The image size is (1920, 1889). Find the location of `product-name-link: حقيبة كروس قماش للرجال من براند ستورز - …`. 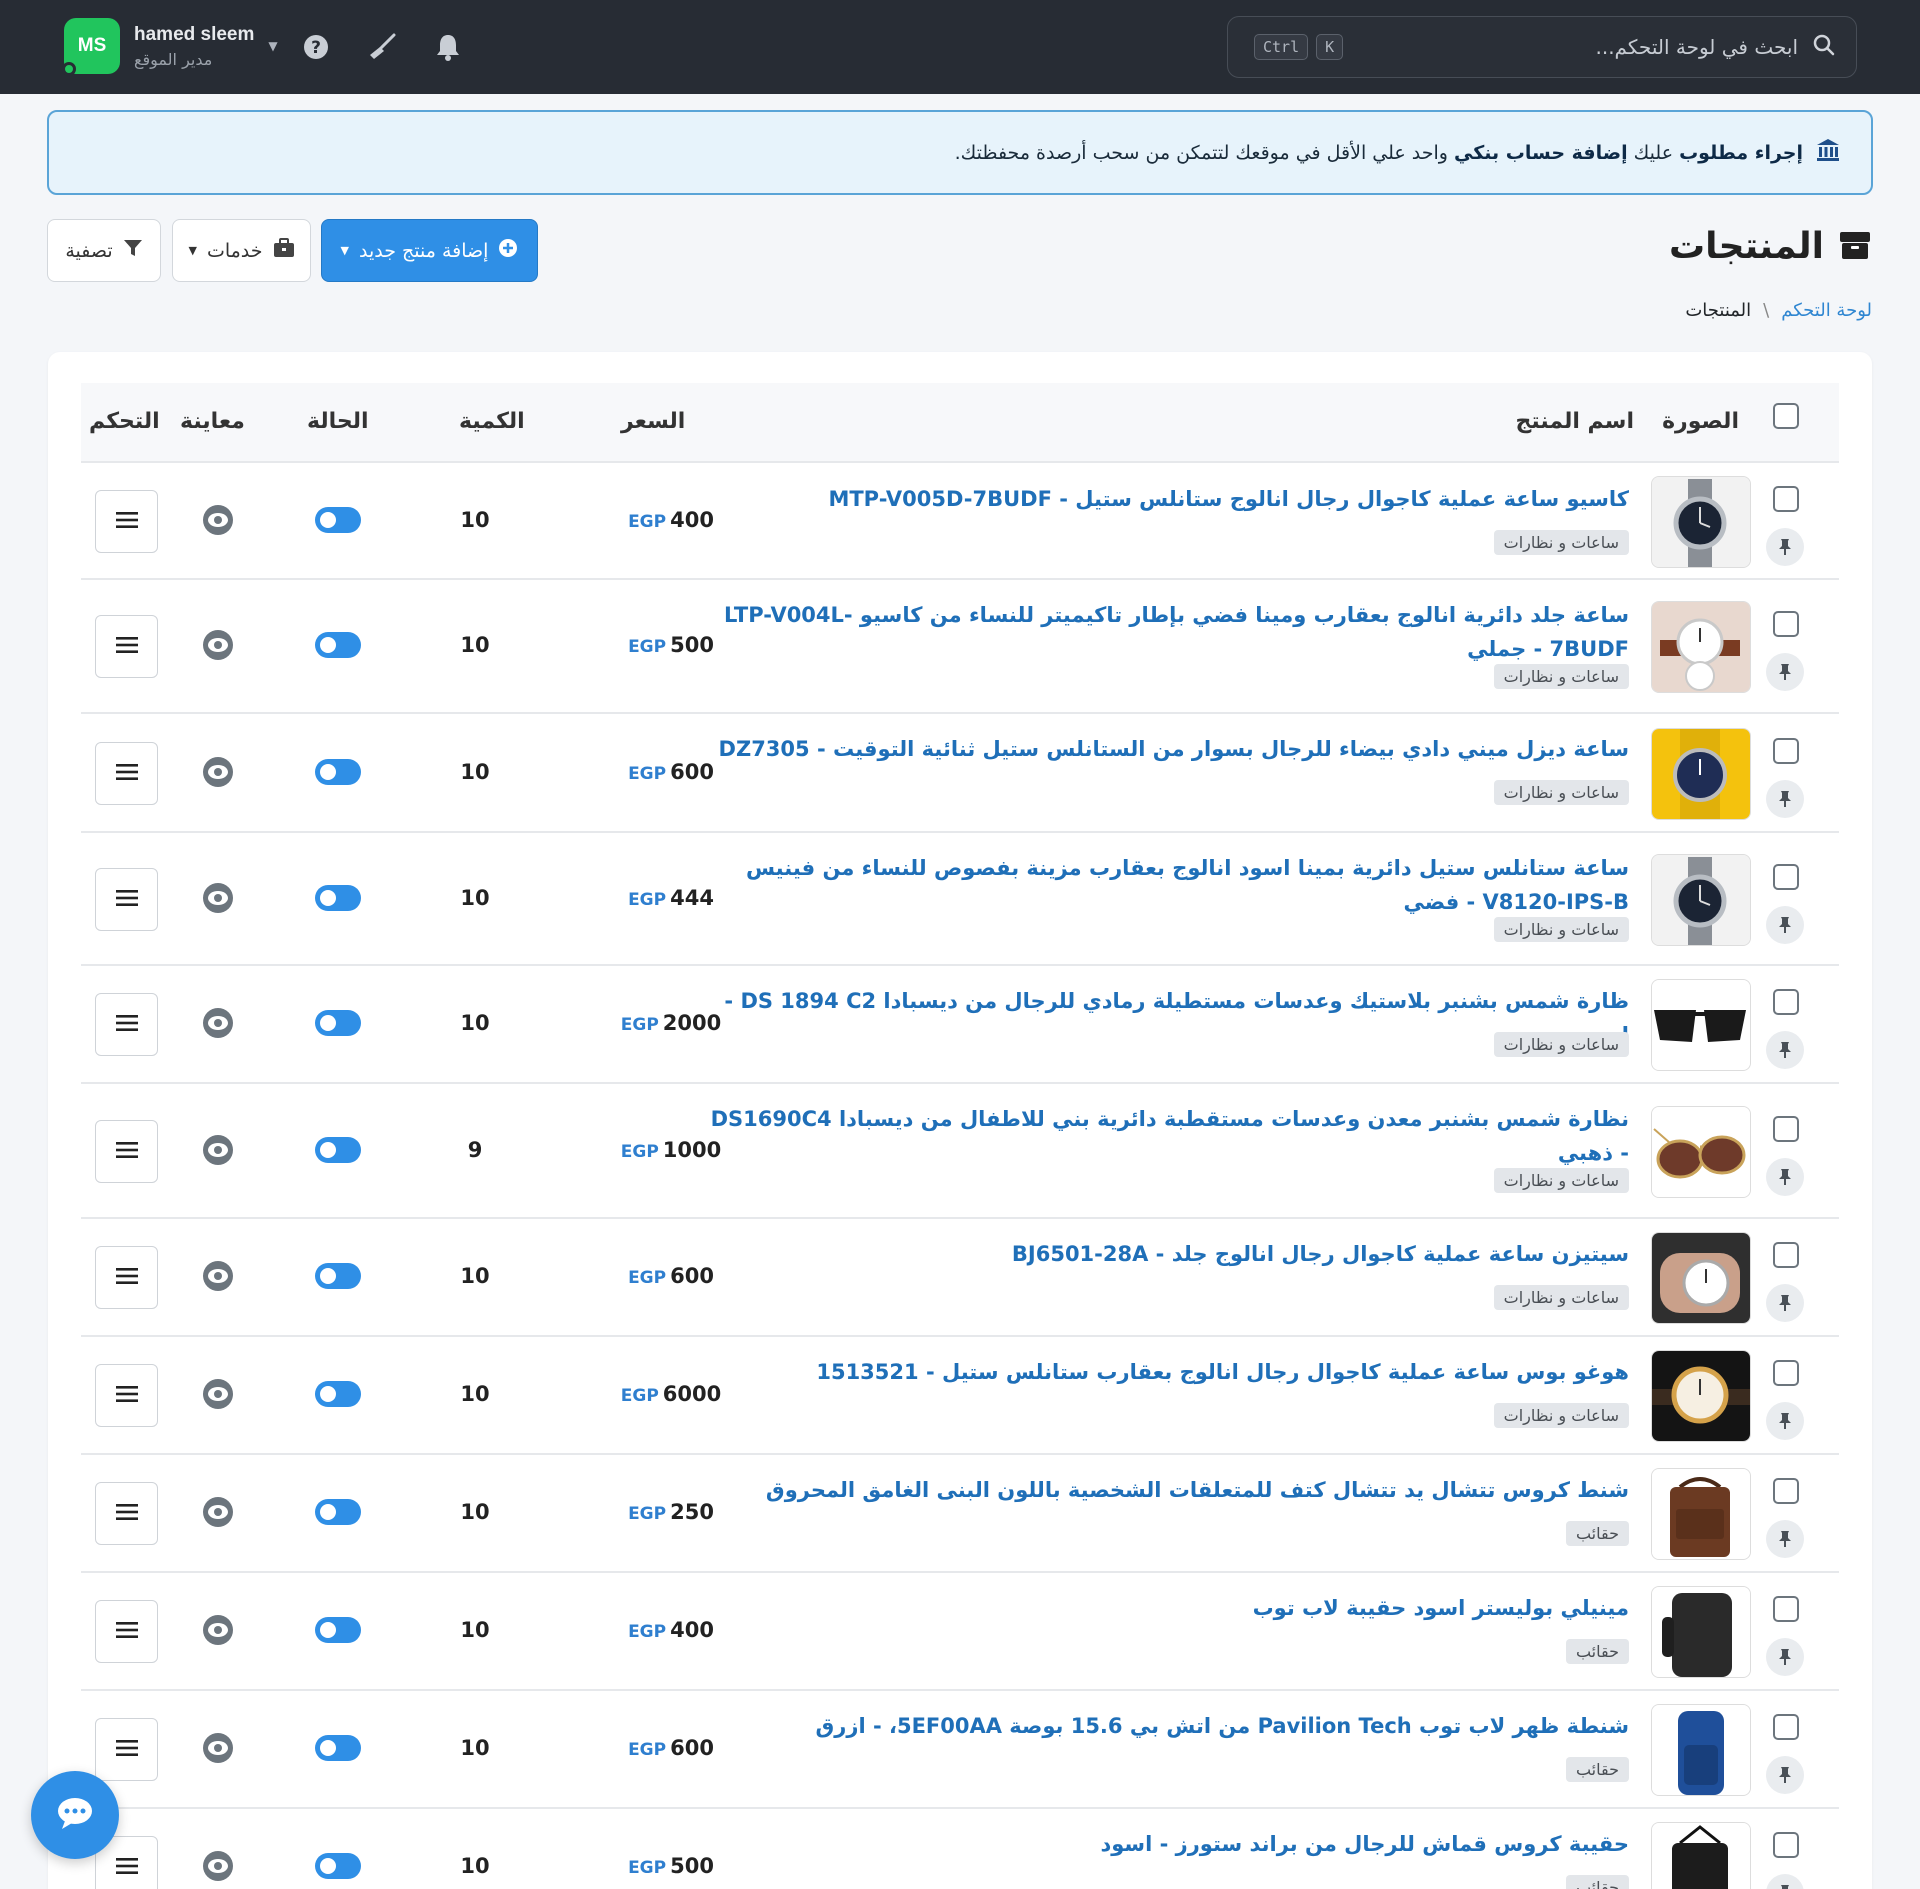

product-name-link: حقيبة كروس قماش للرجال من براند ستورز - … is located at coordinates (1164, 1844).